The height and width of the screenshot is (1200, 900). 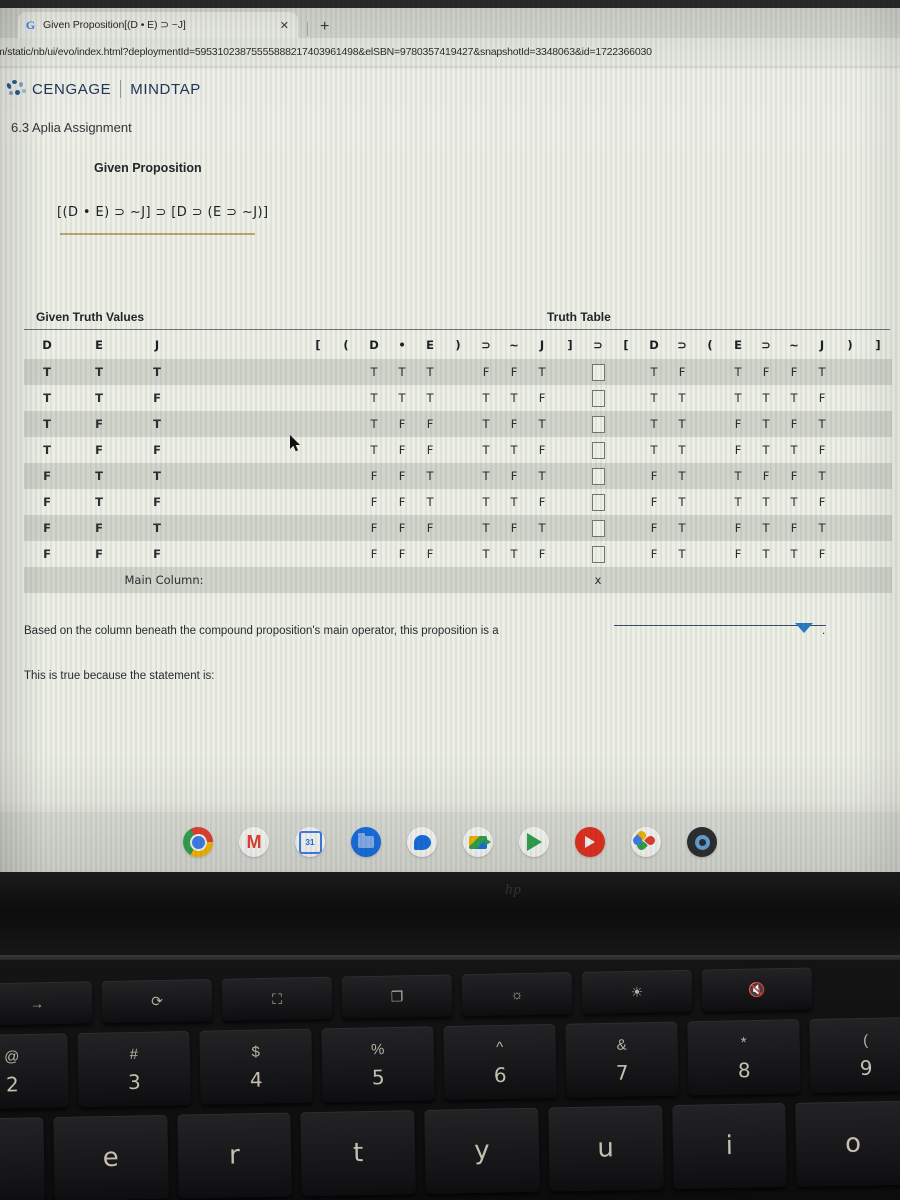 I want to click on number-key-2: @2, so click(x=34, y=1071).